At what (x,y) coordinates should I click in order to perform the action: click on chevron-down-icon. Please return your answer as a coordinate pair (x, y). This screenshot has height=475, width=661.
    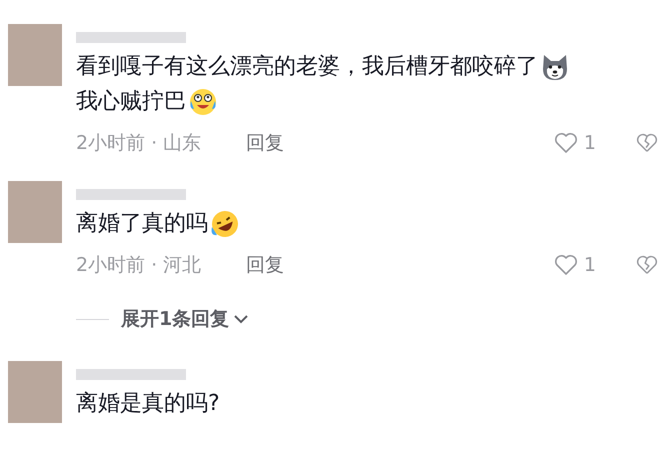
    Looking at the image, I should click on (241, 319).